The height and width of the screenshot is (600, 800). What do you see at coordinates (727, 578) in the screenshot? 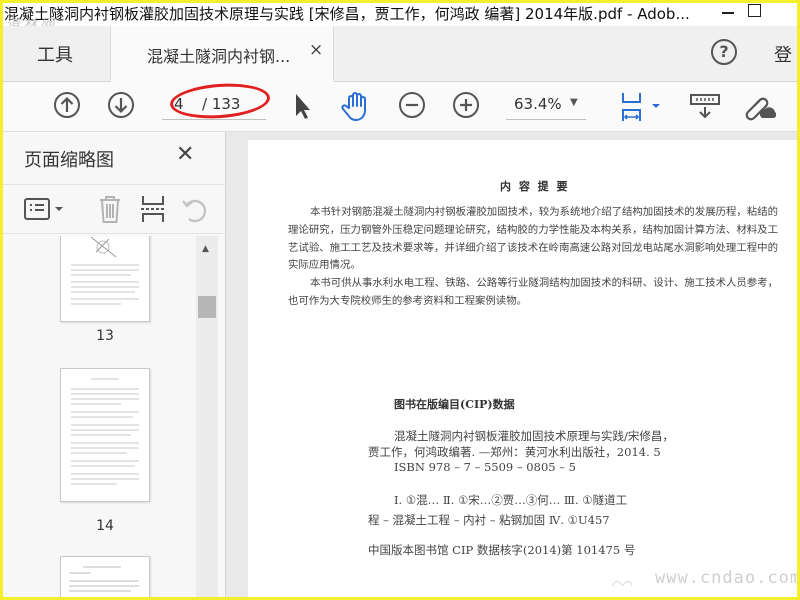
I see `site-watermark: www.cndao.com` at bounding box center [727, 578].